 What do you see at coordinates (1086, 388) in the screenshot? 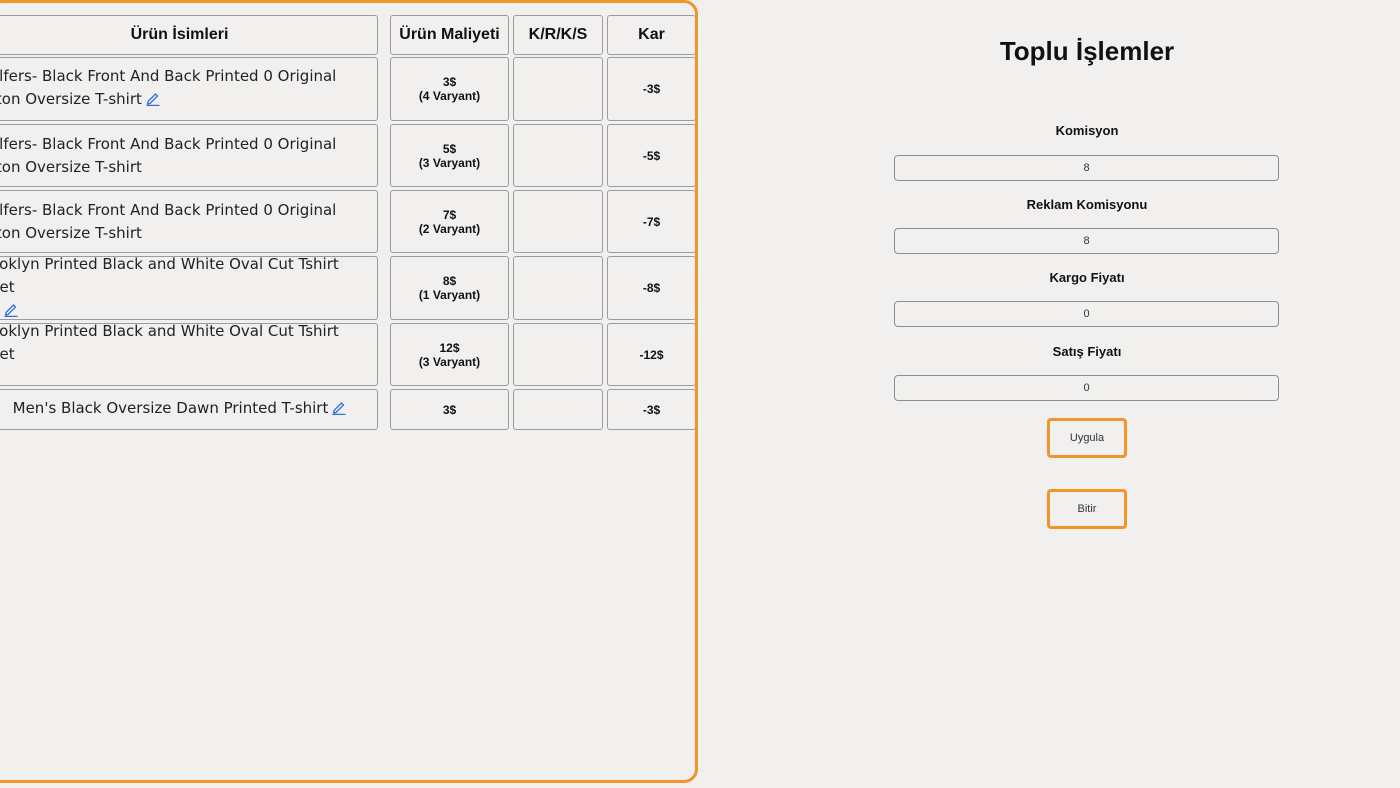
I see `sale-price-input` at bounding box center [1086, 388].